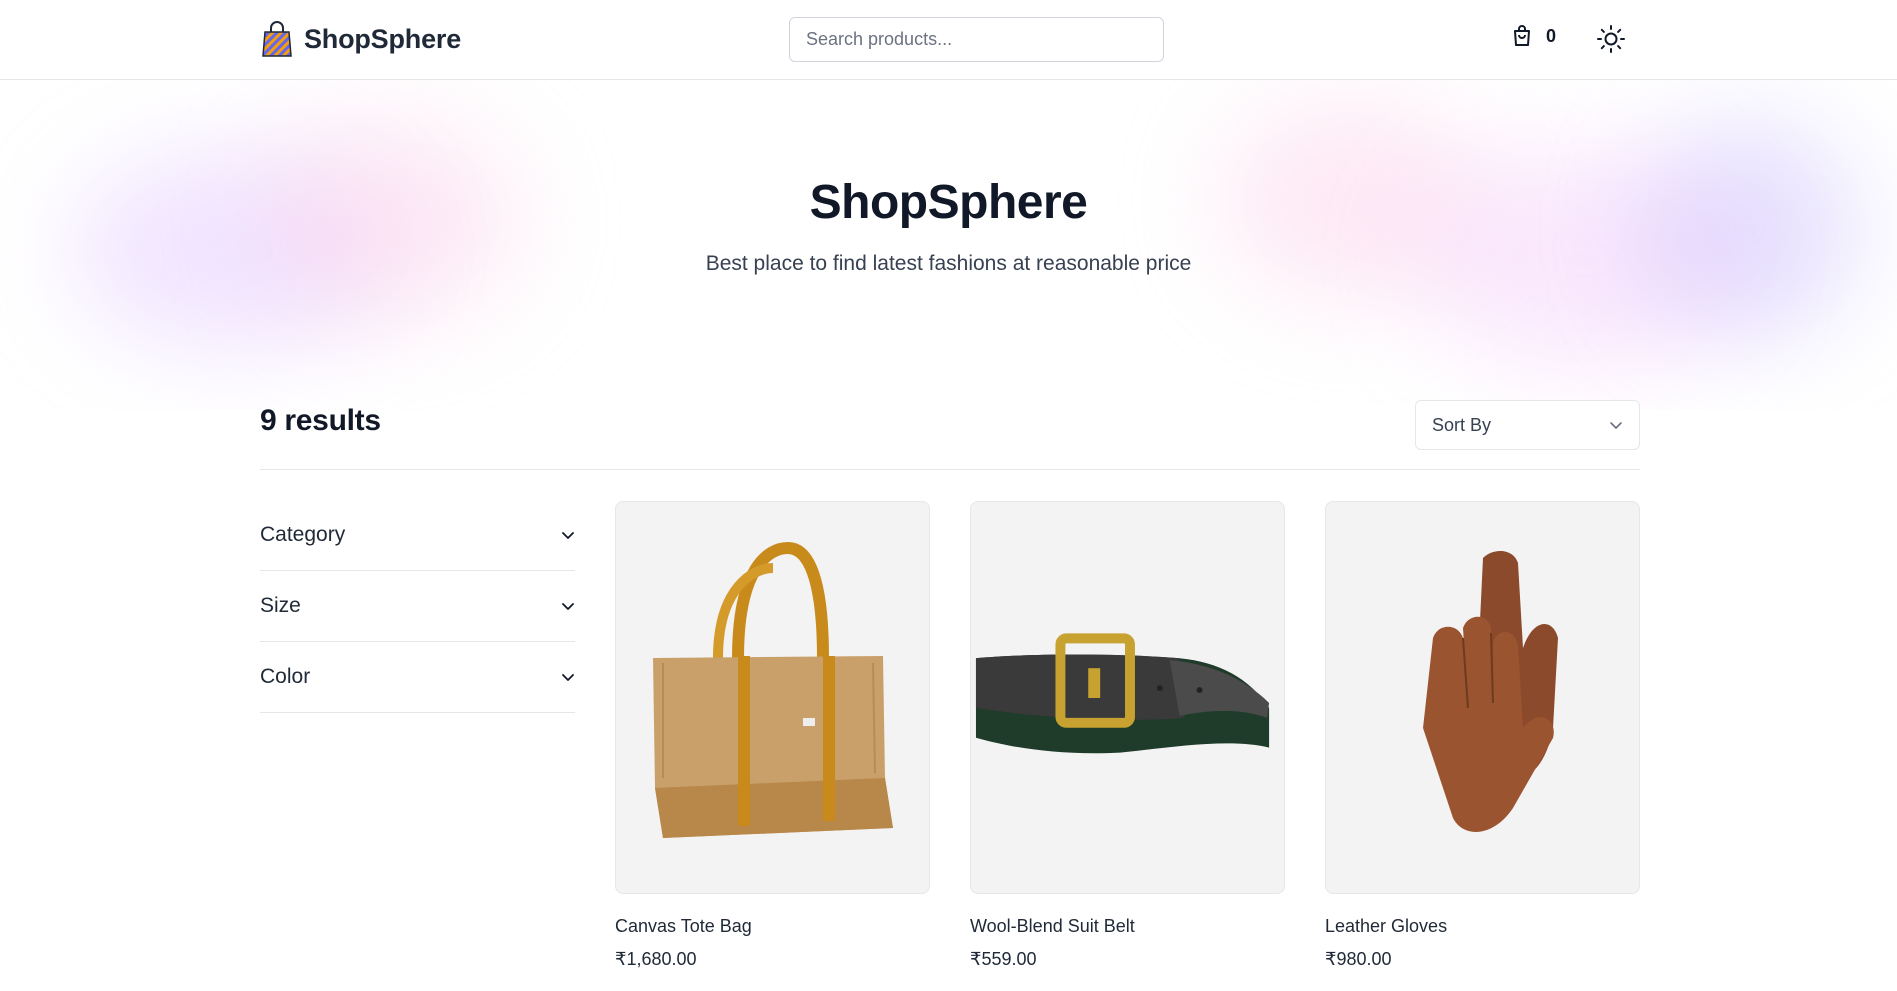 The width and height of the screenshot is (1897, 991). What do you see at coordinates (1386, 926) in the screenshot?
I see `product-name: Leather Gloves` at bounding box center [1386, 926].